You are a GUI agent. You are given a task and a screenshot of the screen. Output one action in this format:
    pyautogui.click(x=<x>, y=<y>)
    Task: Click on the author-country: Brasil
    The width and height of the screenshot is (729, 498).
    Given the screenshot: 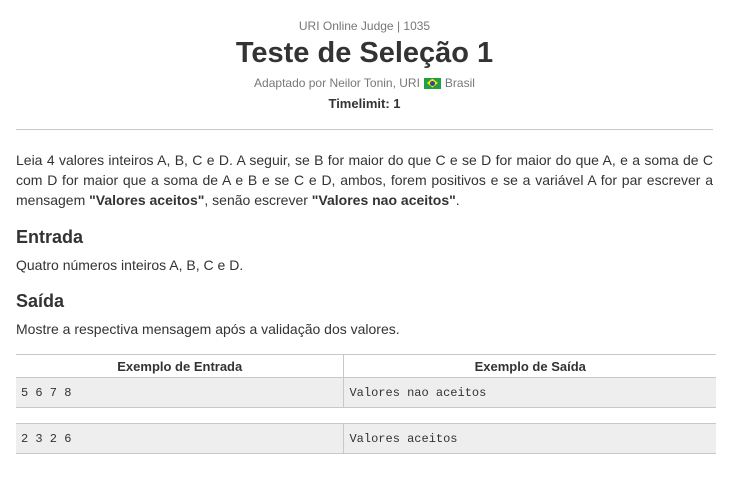 What is the action you would take?
    pyautogui.click(x=459, y=83)
    